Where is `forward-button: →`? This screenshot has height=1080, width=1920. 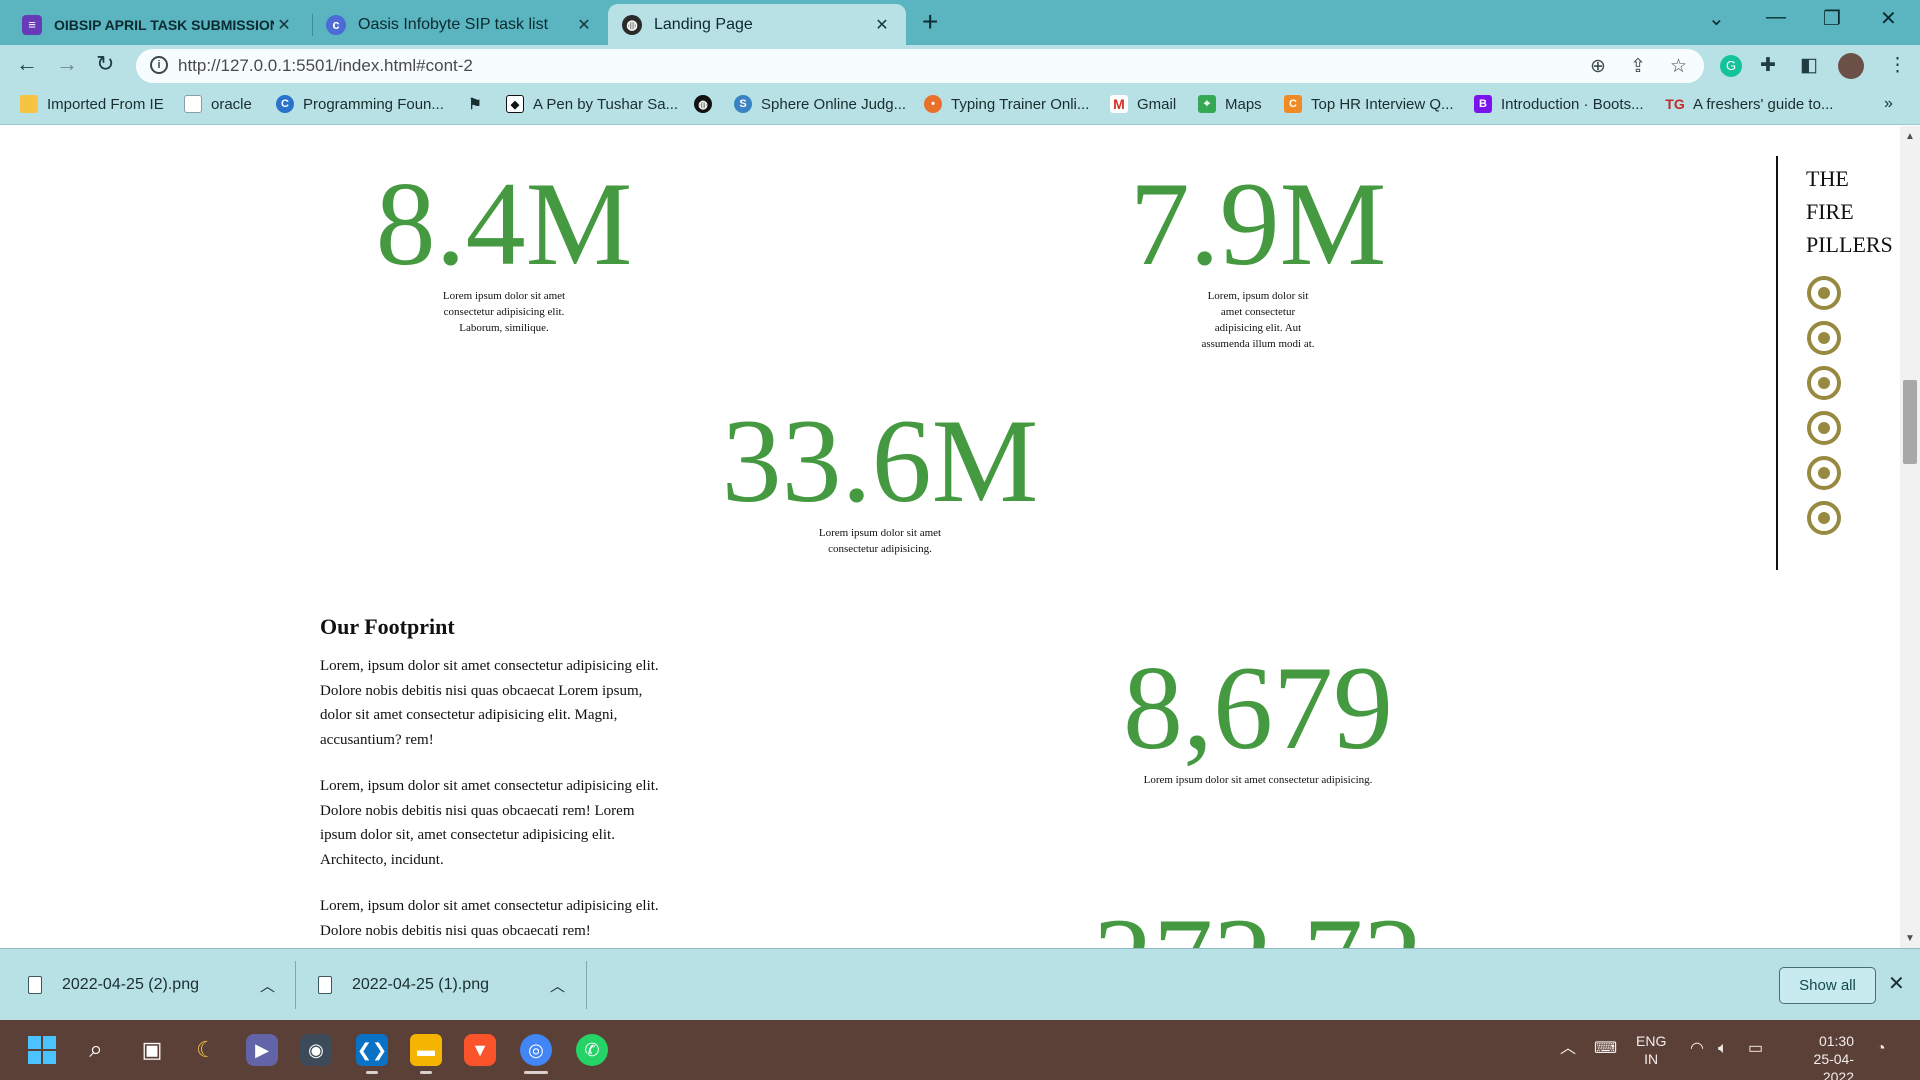
forward-button: → is located at coordinates (67, 64).